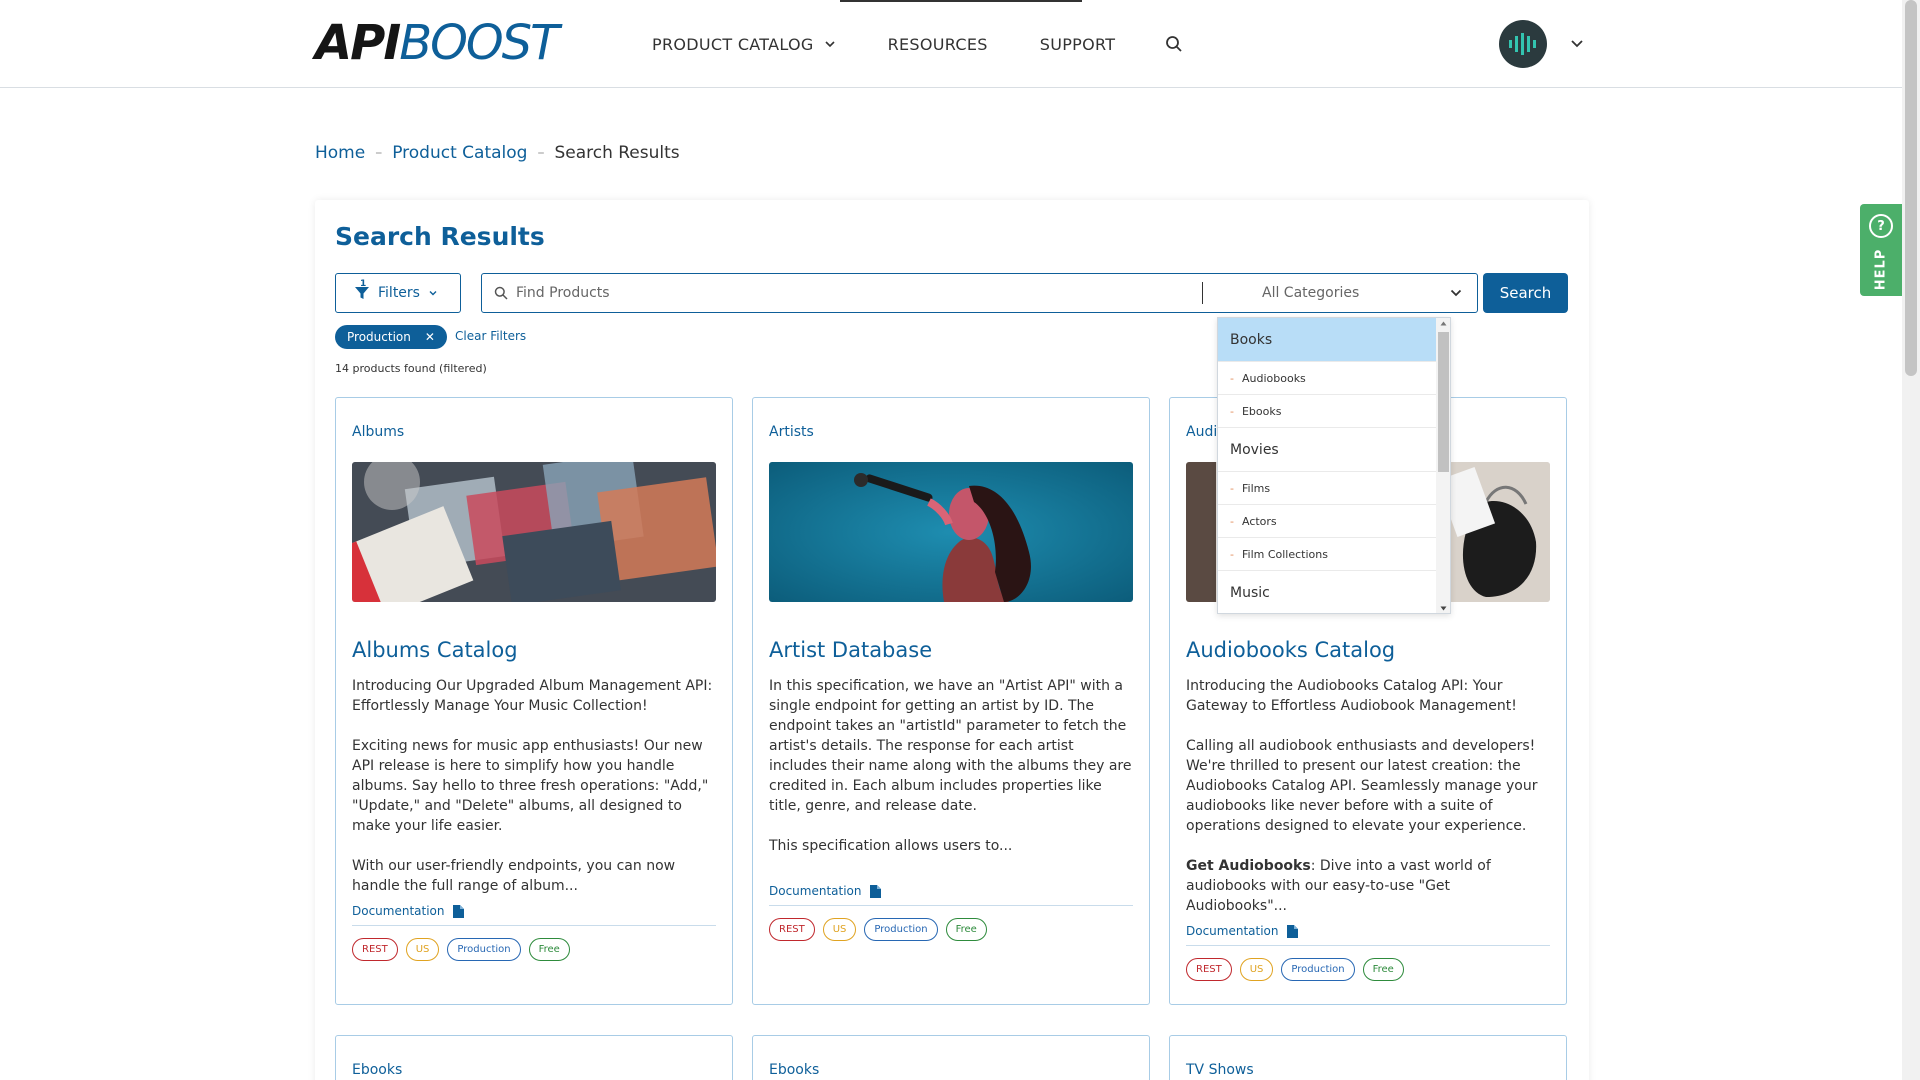 Image resolution: width=1920 pixels, height=1080 pixels. I want to click on breadcrumb-current: Search Results, so click(617, 153).